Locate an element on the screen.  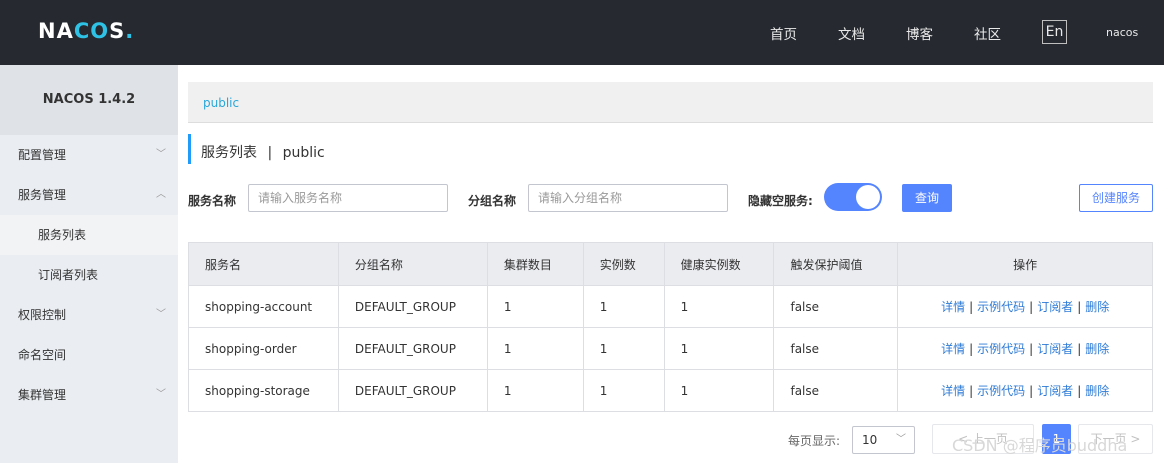
sidebar-item-label: 服务管理 is located at coordinates (42, 195).